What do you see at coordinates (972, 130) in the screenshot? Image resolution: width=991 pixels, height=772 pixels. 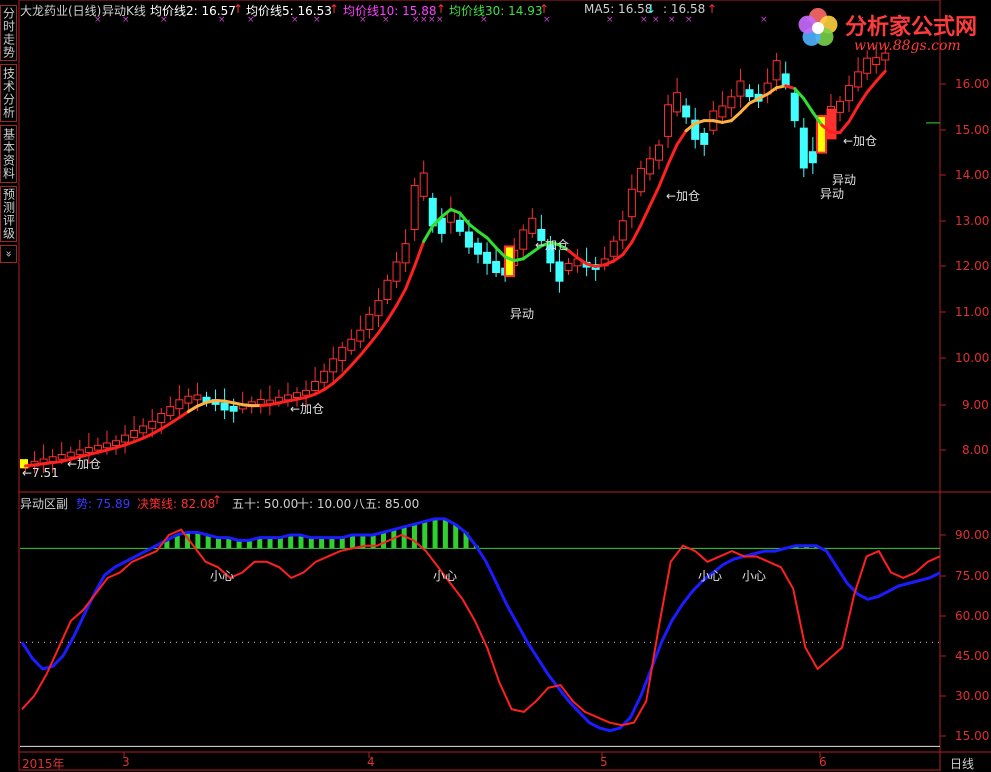 I see `price-axis-label: 15.00` at bounding box center [972, 130].